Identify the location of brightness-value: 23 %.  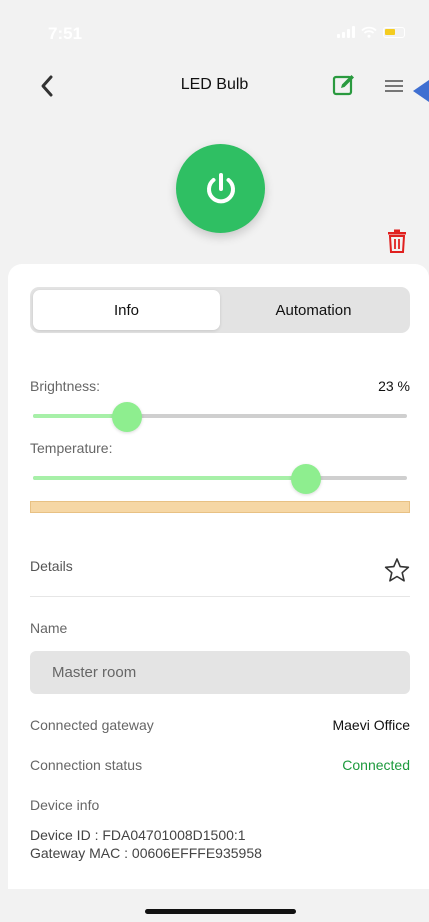
(394, 386).